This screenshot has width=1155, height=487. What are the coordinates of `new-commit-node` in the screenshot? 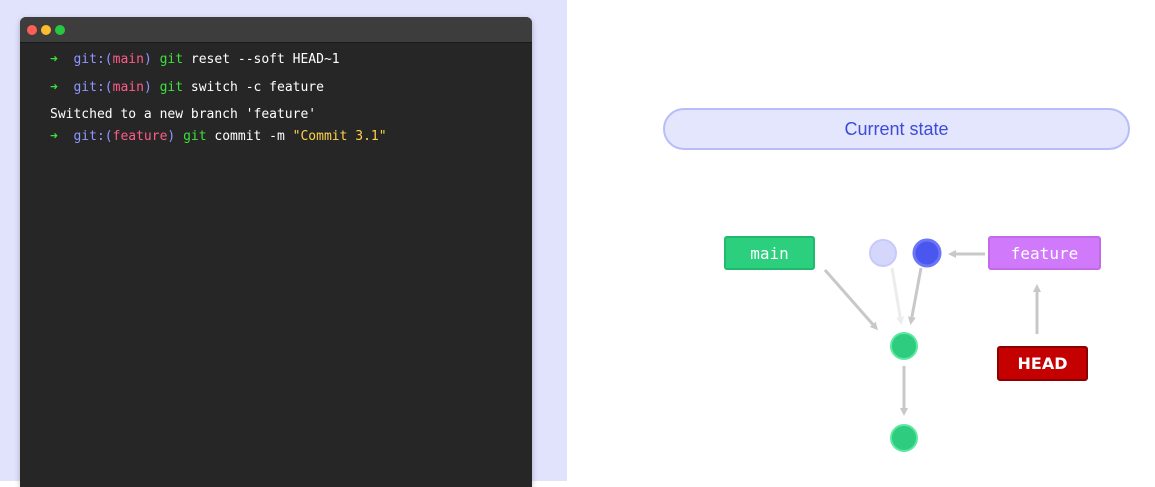 It's located at (927, 253).